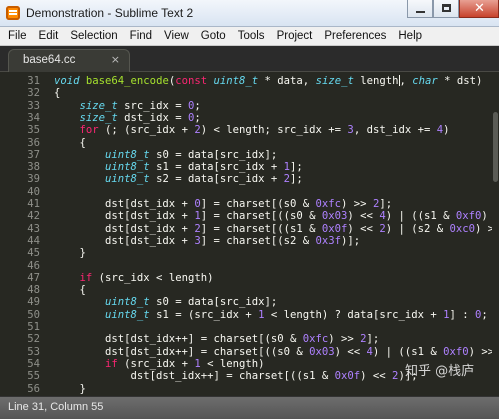 This screenshot has width=499, height=419. I want to click on menu-preferences: Preferences, so click(355, 36).